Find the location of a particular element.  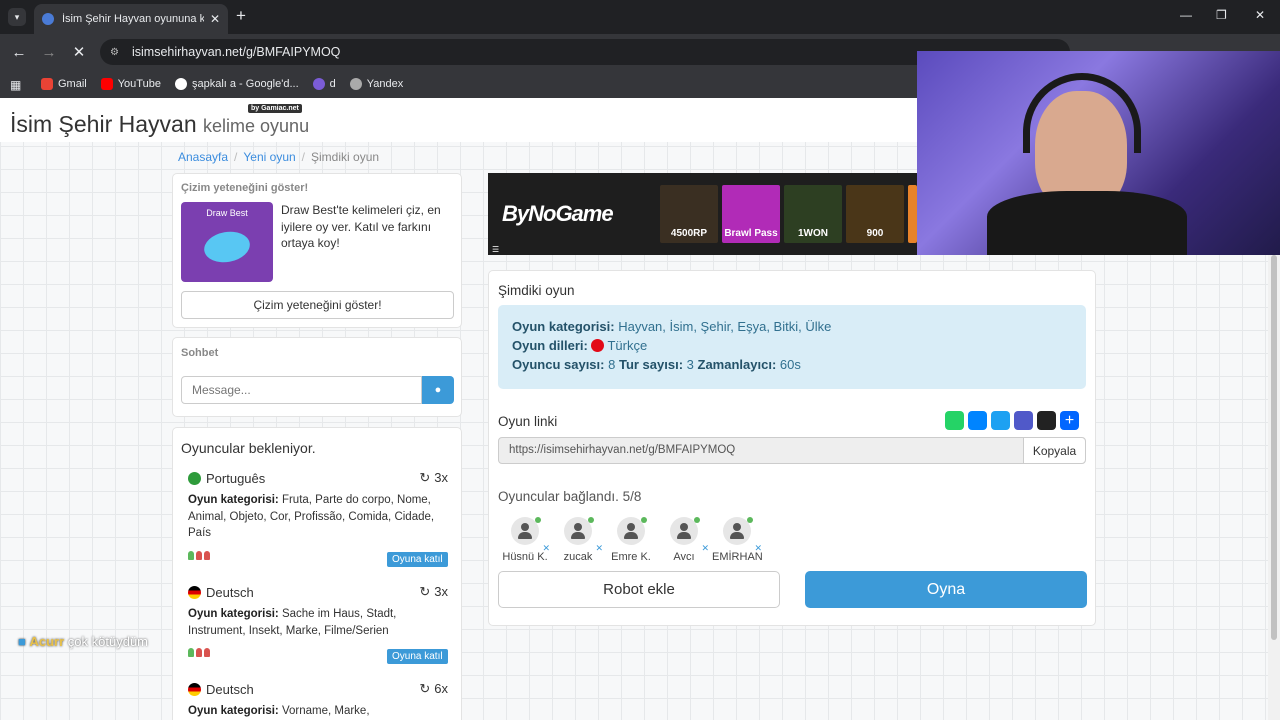

game-categories: Oyun kategorisi: Vorname, Marke, is located at coordinates (279, 711).